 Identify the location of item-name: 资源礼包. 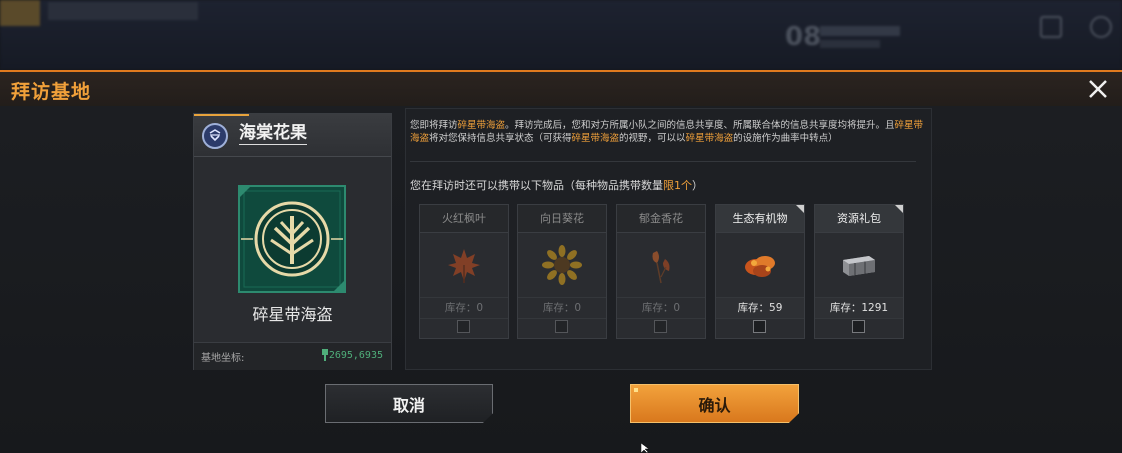
(859, 219).